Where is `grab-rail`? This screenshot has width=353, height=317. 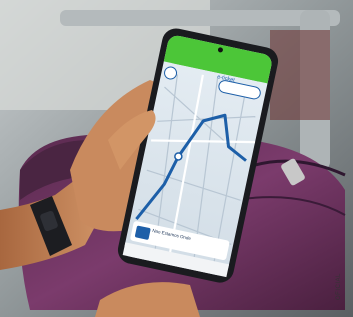 grab-rail is located at coordinates (200, 18).